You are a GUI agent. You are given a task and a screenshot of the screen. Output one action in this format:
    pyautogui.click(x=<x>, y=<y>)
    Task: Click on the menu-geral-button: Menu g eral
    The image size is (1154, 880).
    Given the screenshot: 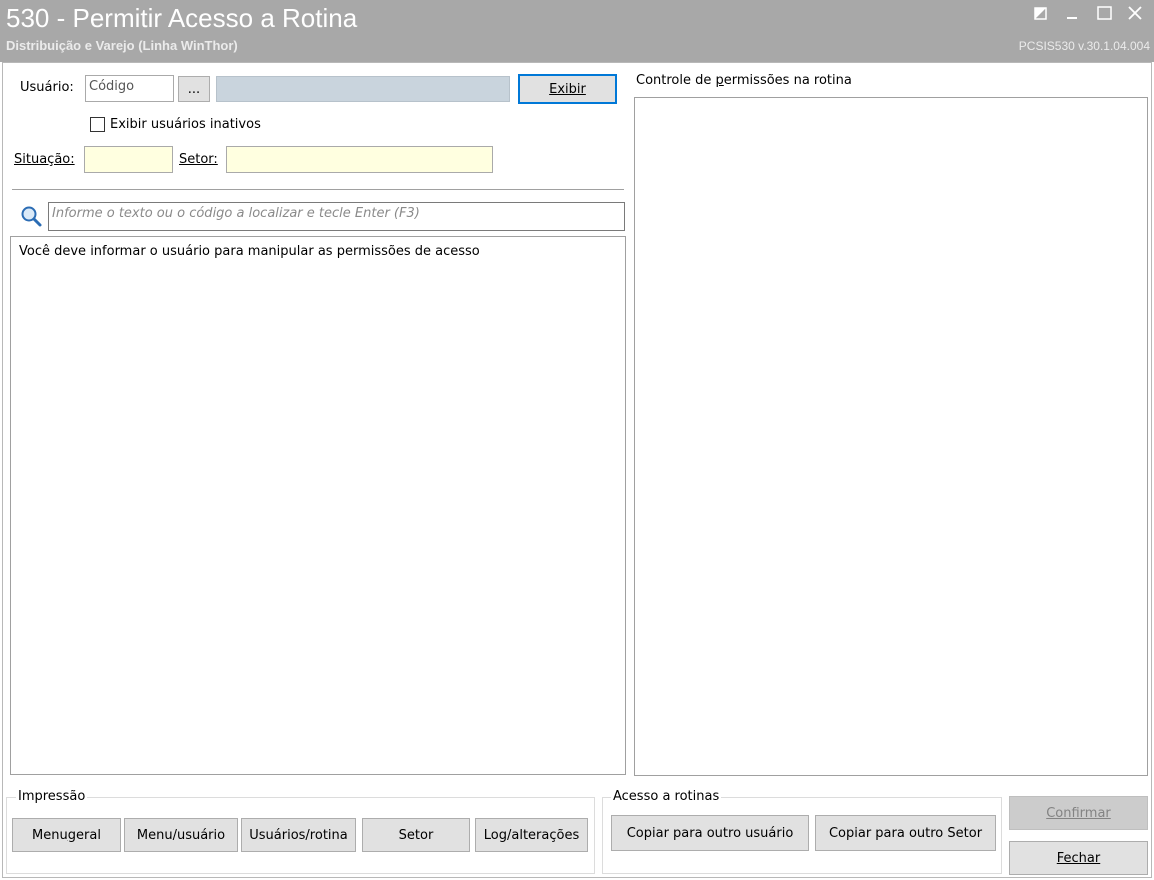 What is the action you would take?
    pyautogui.click(x=66, y=835)
    